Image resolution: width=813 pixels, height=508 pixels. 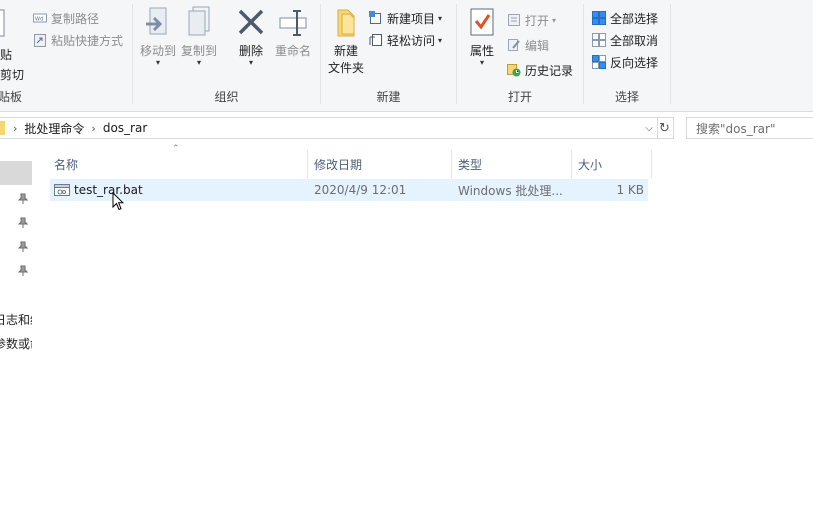 What do you see at coordinates (440, 18) in the screenshot?
I see `new-item-dropdown-icon: ▾` at bounding box center [440, 18].